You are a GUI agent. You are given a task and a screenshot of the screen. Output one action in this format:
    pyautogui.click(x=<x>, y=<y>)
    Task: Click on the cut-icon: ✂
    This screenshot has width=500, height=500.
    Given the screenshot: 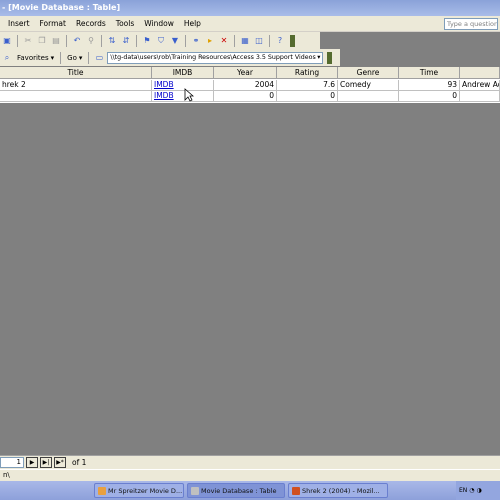 What is the action you would take?
    pyautogui.click(x=28, y=41)
    